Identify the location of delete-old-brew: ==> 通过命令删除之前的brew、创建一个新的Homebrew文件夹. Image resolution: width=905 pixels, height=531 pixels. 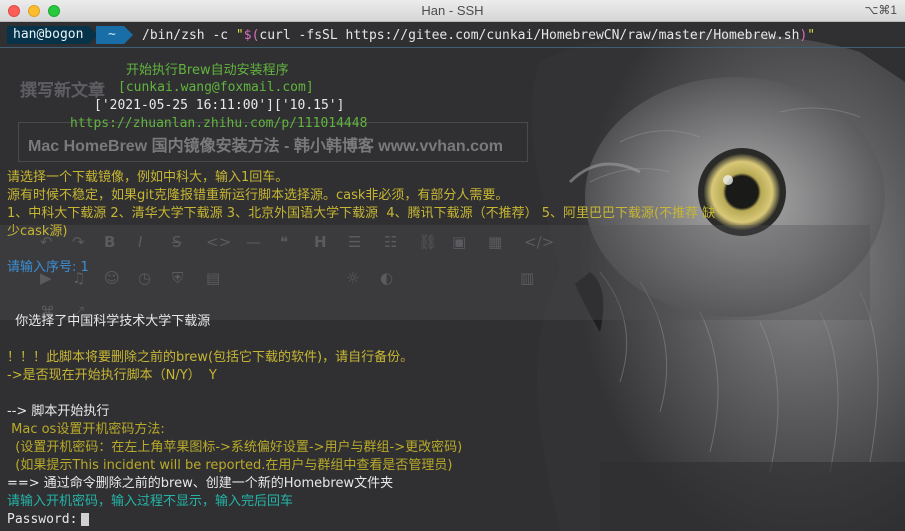
(200, 483).